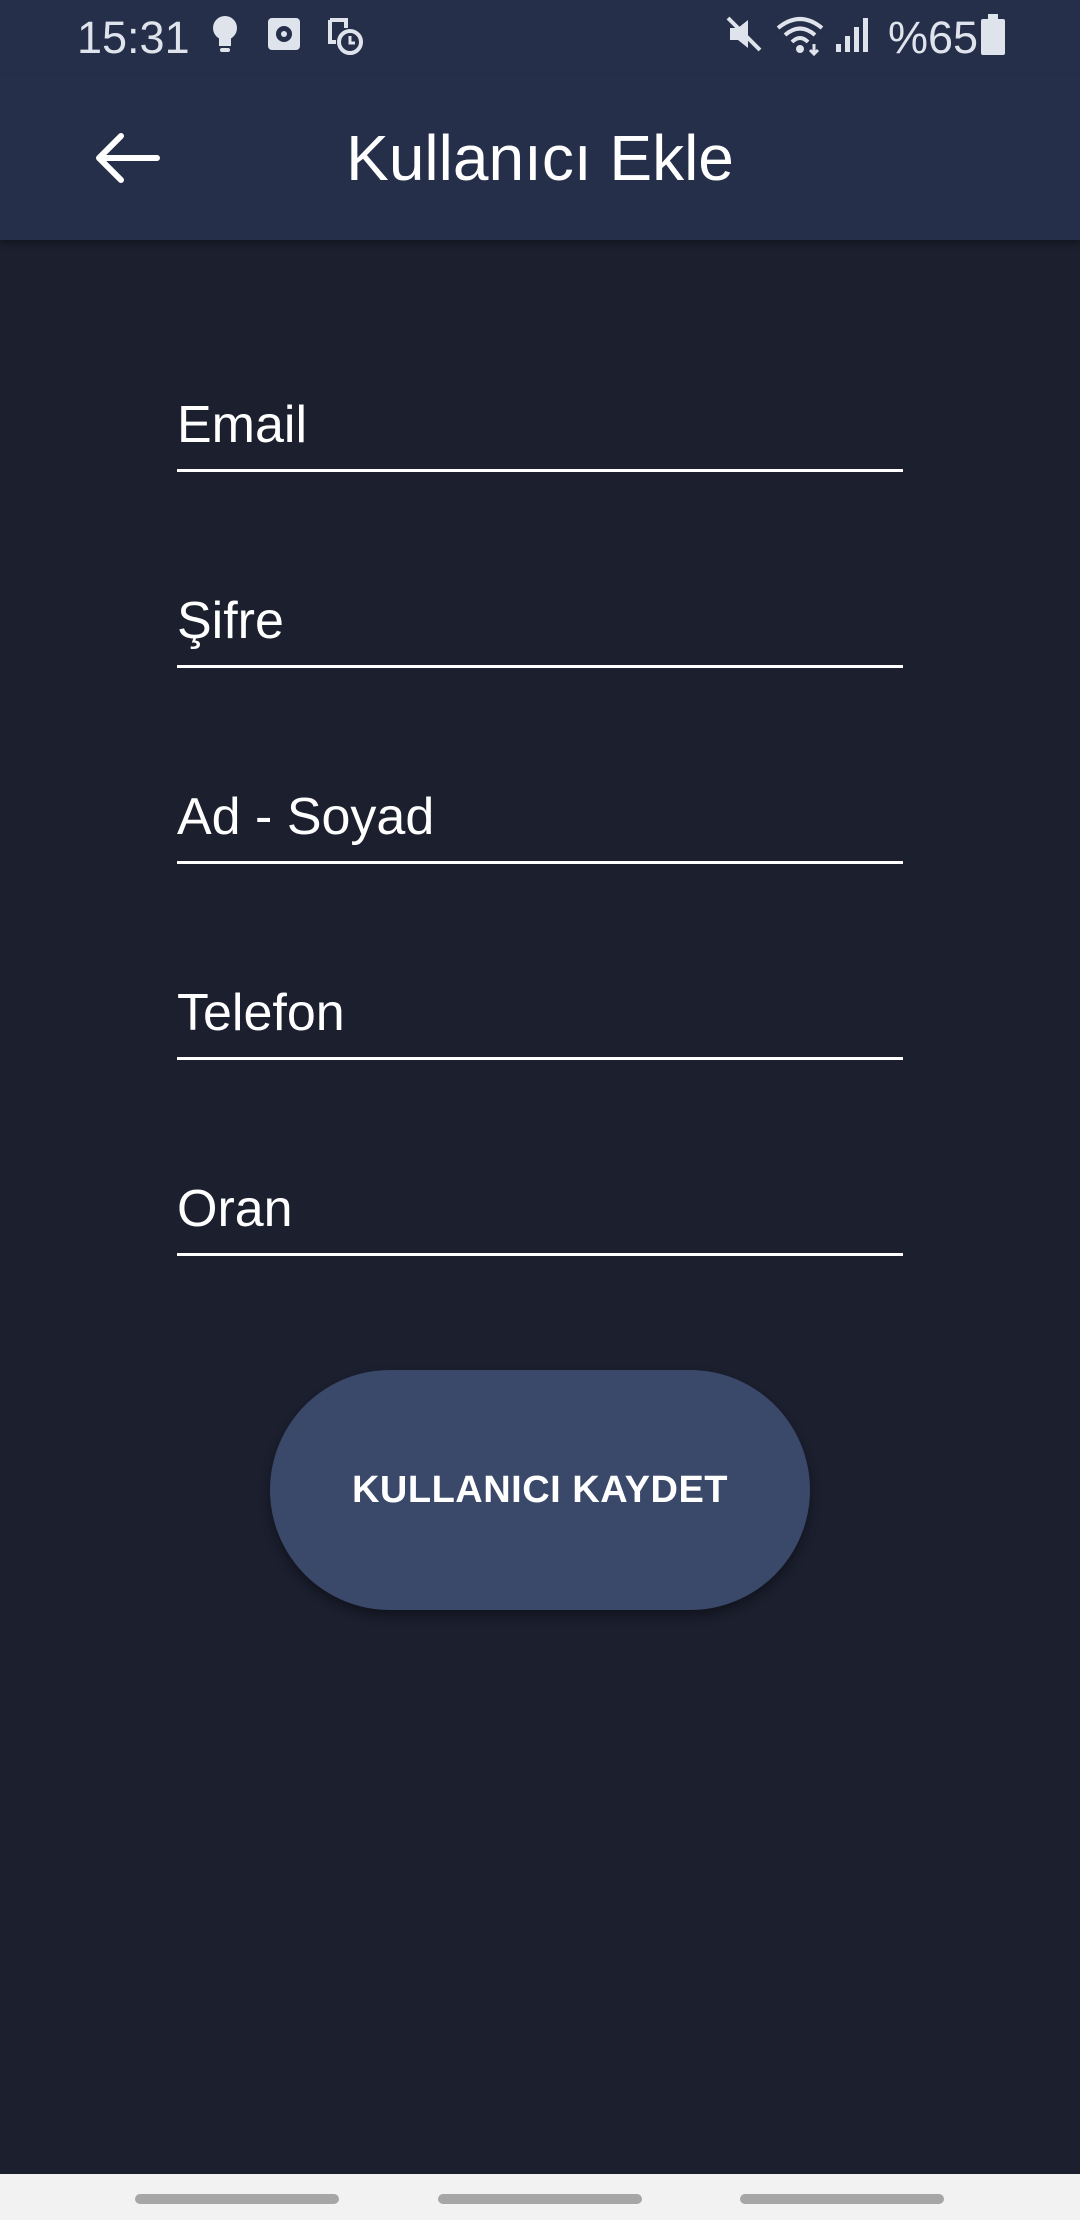  Describe the element at coordinates (540, 1490) in the screenshot. I see `save-user-button: KULLANICI KAYDET` at that location.